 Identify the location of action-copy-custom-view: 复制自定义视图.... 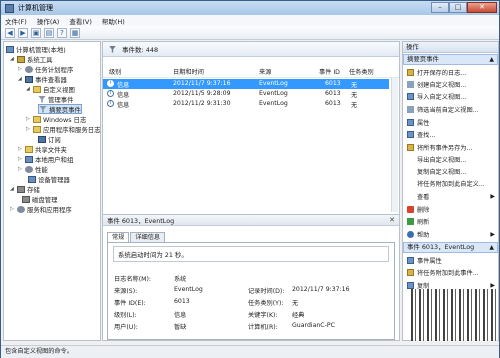
(450, 171).